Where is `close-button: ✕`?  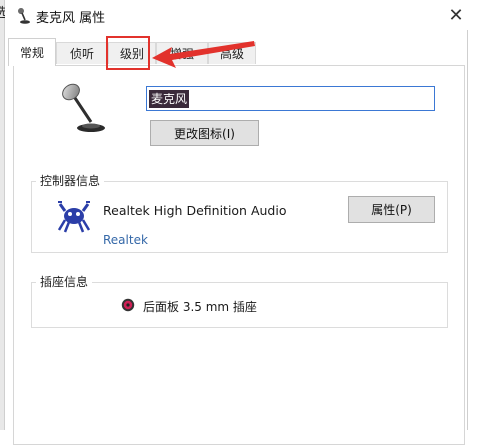
close-button: ✕ is located at coordinates (456, 15).